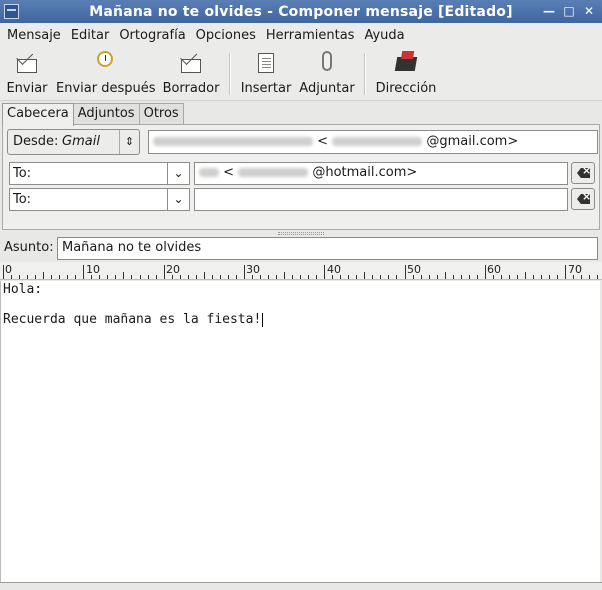 Image resolution: width=602 pixels, height=590 pixels. Describe the element at coordinates (406, 64) in the screenshot. I see `address-book-icon` at that location.